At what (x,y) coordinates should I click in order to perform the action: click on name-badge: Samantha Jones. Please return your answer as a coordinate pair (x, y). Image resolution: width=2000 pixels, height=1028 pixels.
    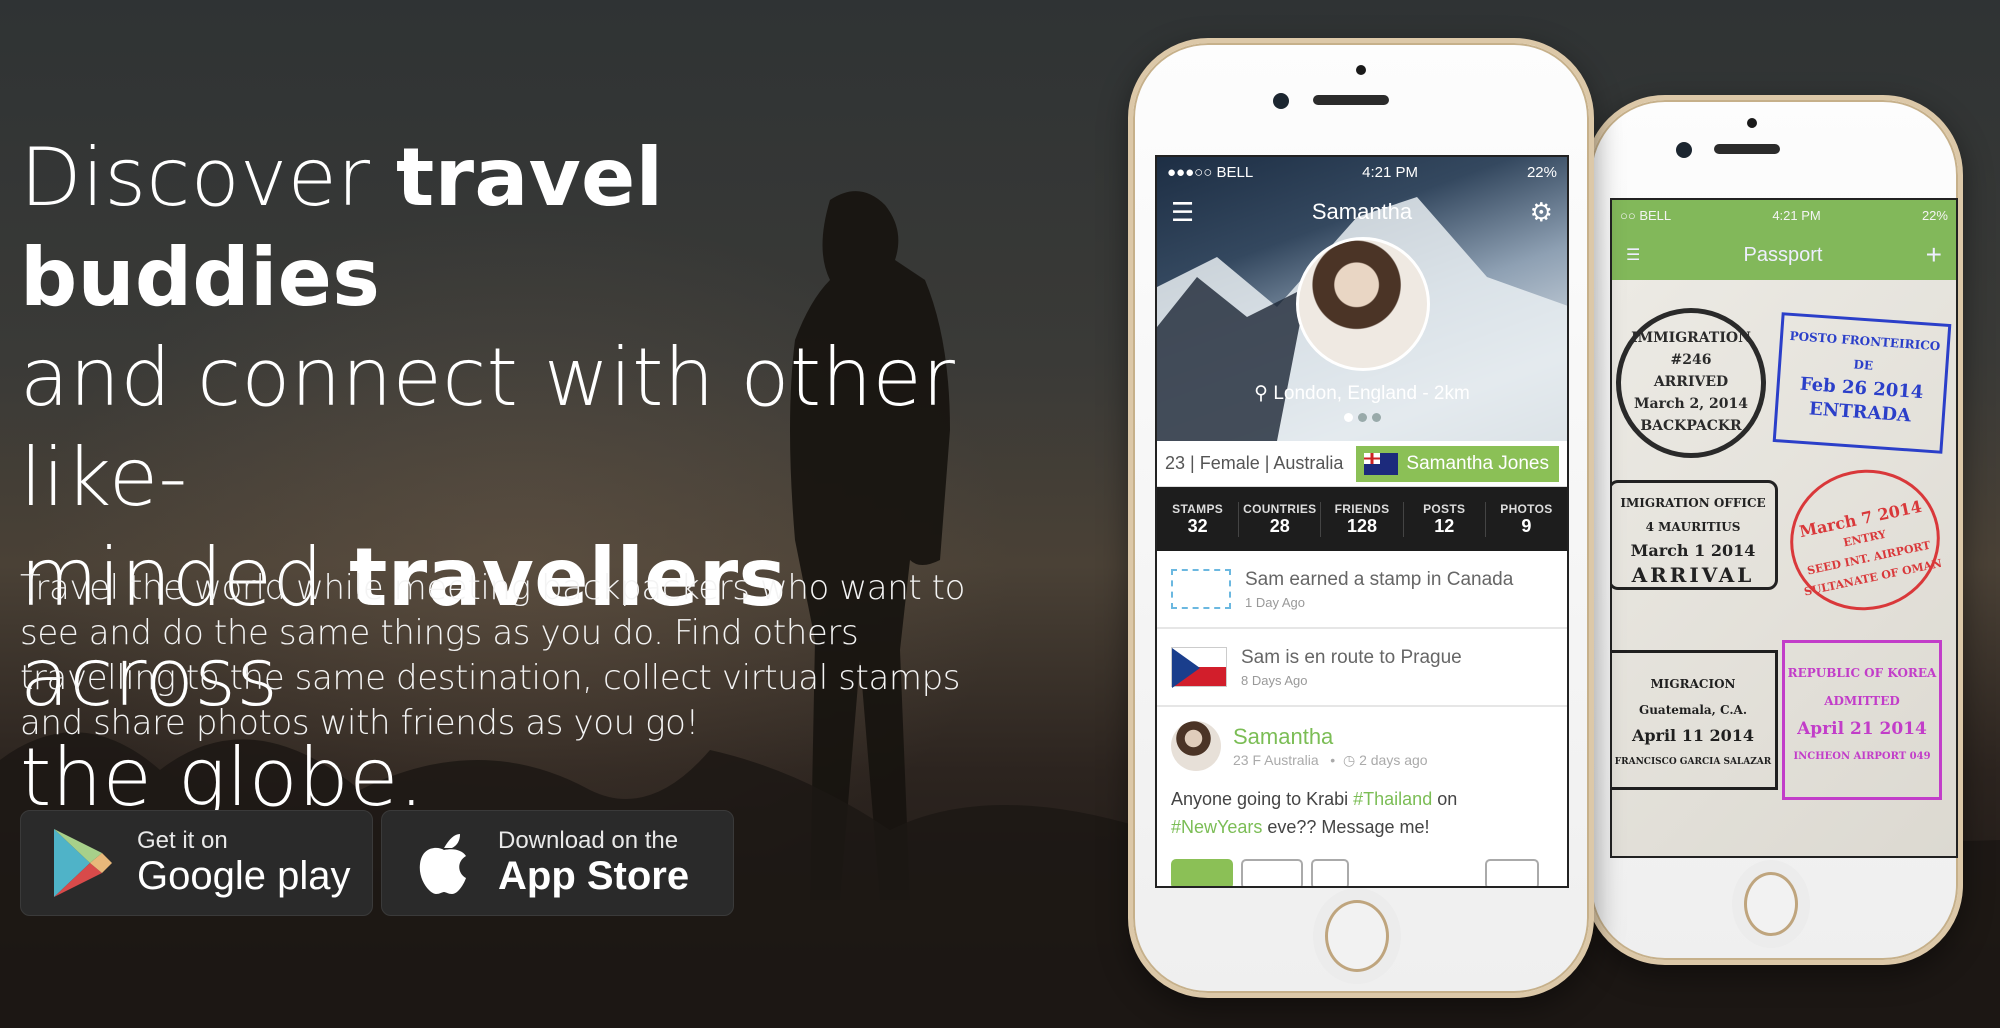
    Looking at the image, I should click on (1457, 463).